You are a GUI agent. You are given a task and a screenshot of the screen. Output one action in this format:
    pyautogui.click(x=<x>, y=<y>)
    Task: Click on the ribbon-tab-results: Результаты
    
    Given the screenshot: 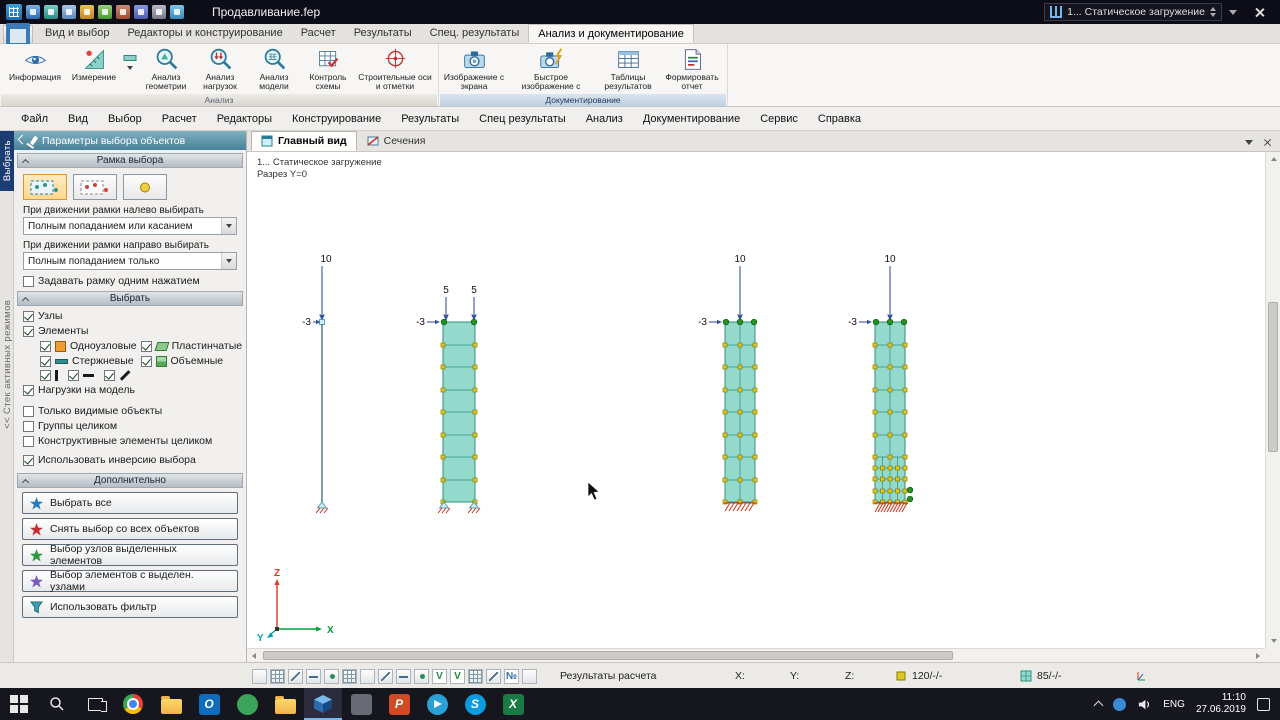 What is the action you would take?
    pyautogui.click(x=383, y=33)
    